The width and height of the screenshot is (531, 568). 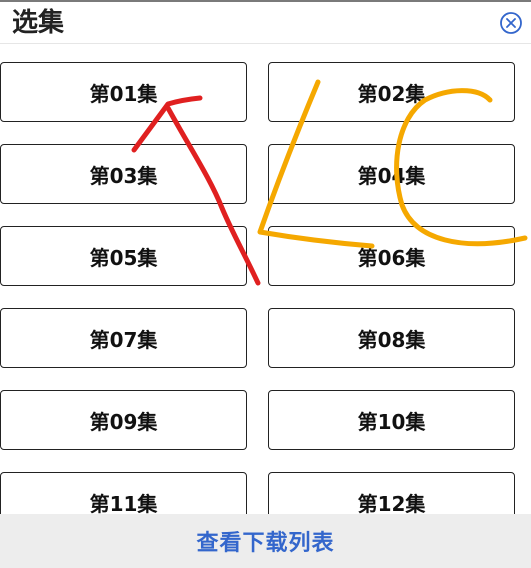 What do you see at coordinates (391, 92) in the screenshot?
I see `episode-button: 第02集` at bounding box center [391, 92].